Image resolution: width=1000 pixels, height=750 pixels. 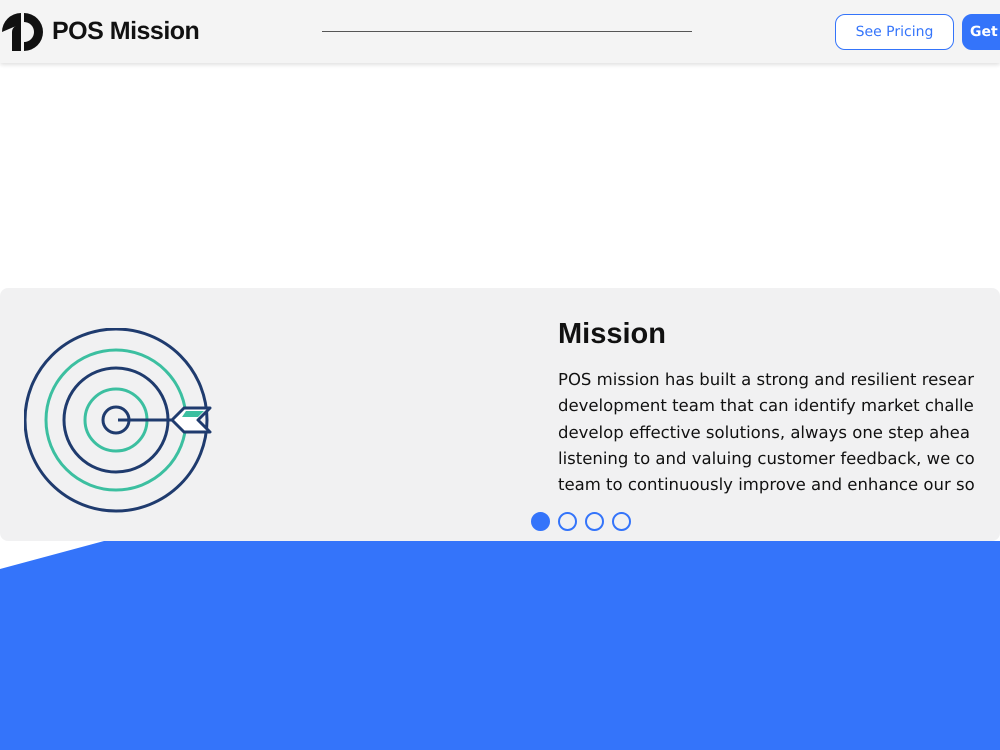 What do you see at coordinates (767, 432) in the screenshot?
I see `slide-paragraph: POS mission has built a strong and resilient resear development team that can identify market challe develop effective solutions, always one step ahea listening to and valuing customer feedback, we co team to continuously improve and enhance our so` at bounding box center [767, 432].